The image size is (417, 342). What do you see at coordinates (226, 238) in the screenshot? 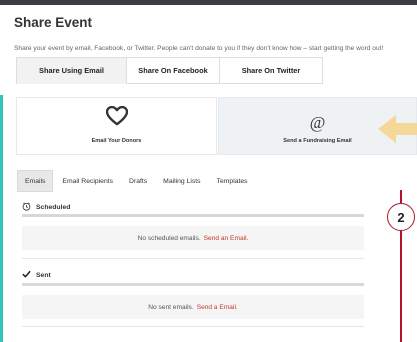
I see `send-an-email-link: Send an Email.` at bounding box center [226, 238].